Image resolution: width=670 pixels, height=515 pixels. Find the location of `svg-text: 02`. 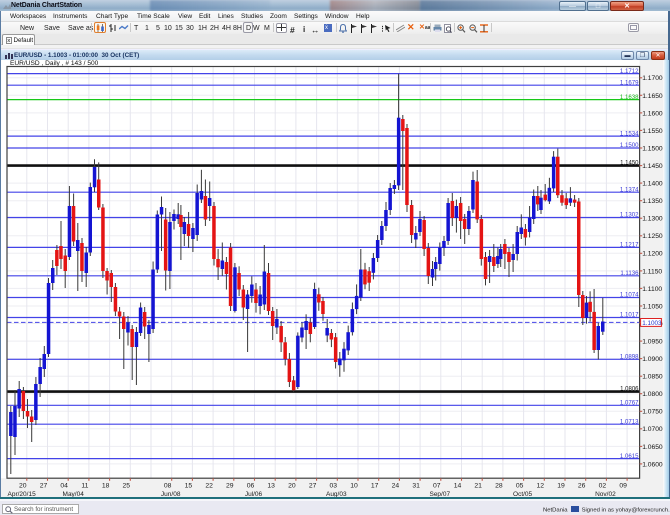

svg-text: 02 is located at coordinates (603, 486).